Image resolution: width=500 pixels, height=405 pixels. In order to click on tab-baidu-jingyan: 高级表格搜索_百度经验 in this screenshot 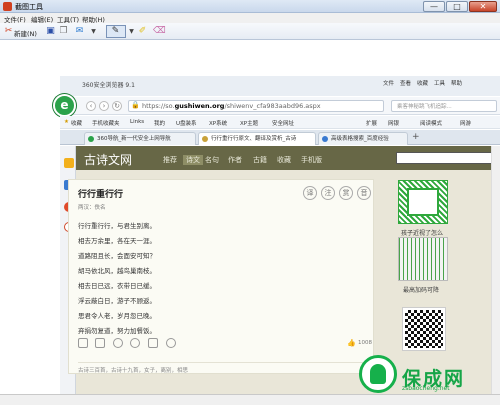, I will do `click(363, 138)`.